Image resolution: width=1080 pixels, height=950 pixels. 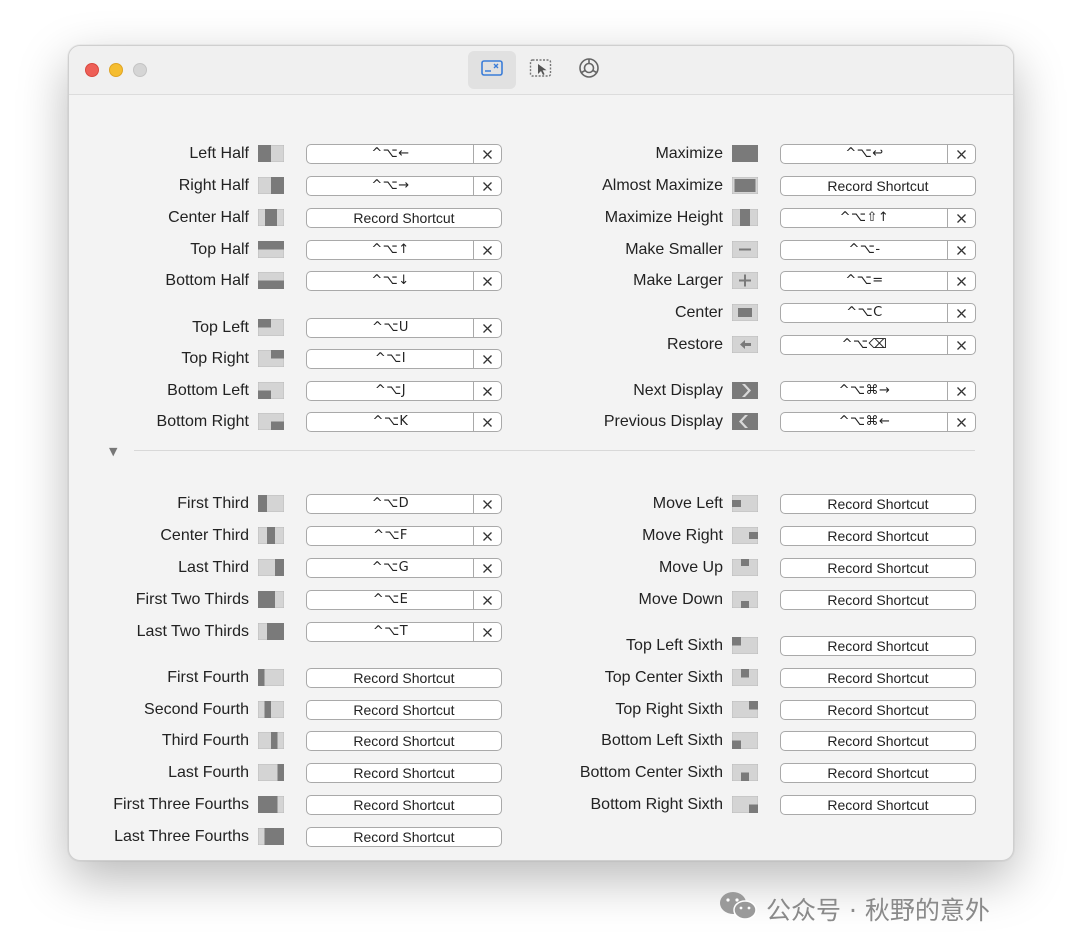 I want to click on window-snapping-icon, so click(x=492, y=70).